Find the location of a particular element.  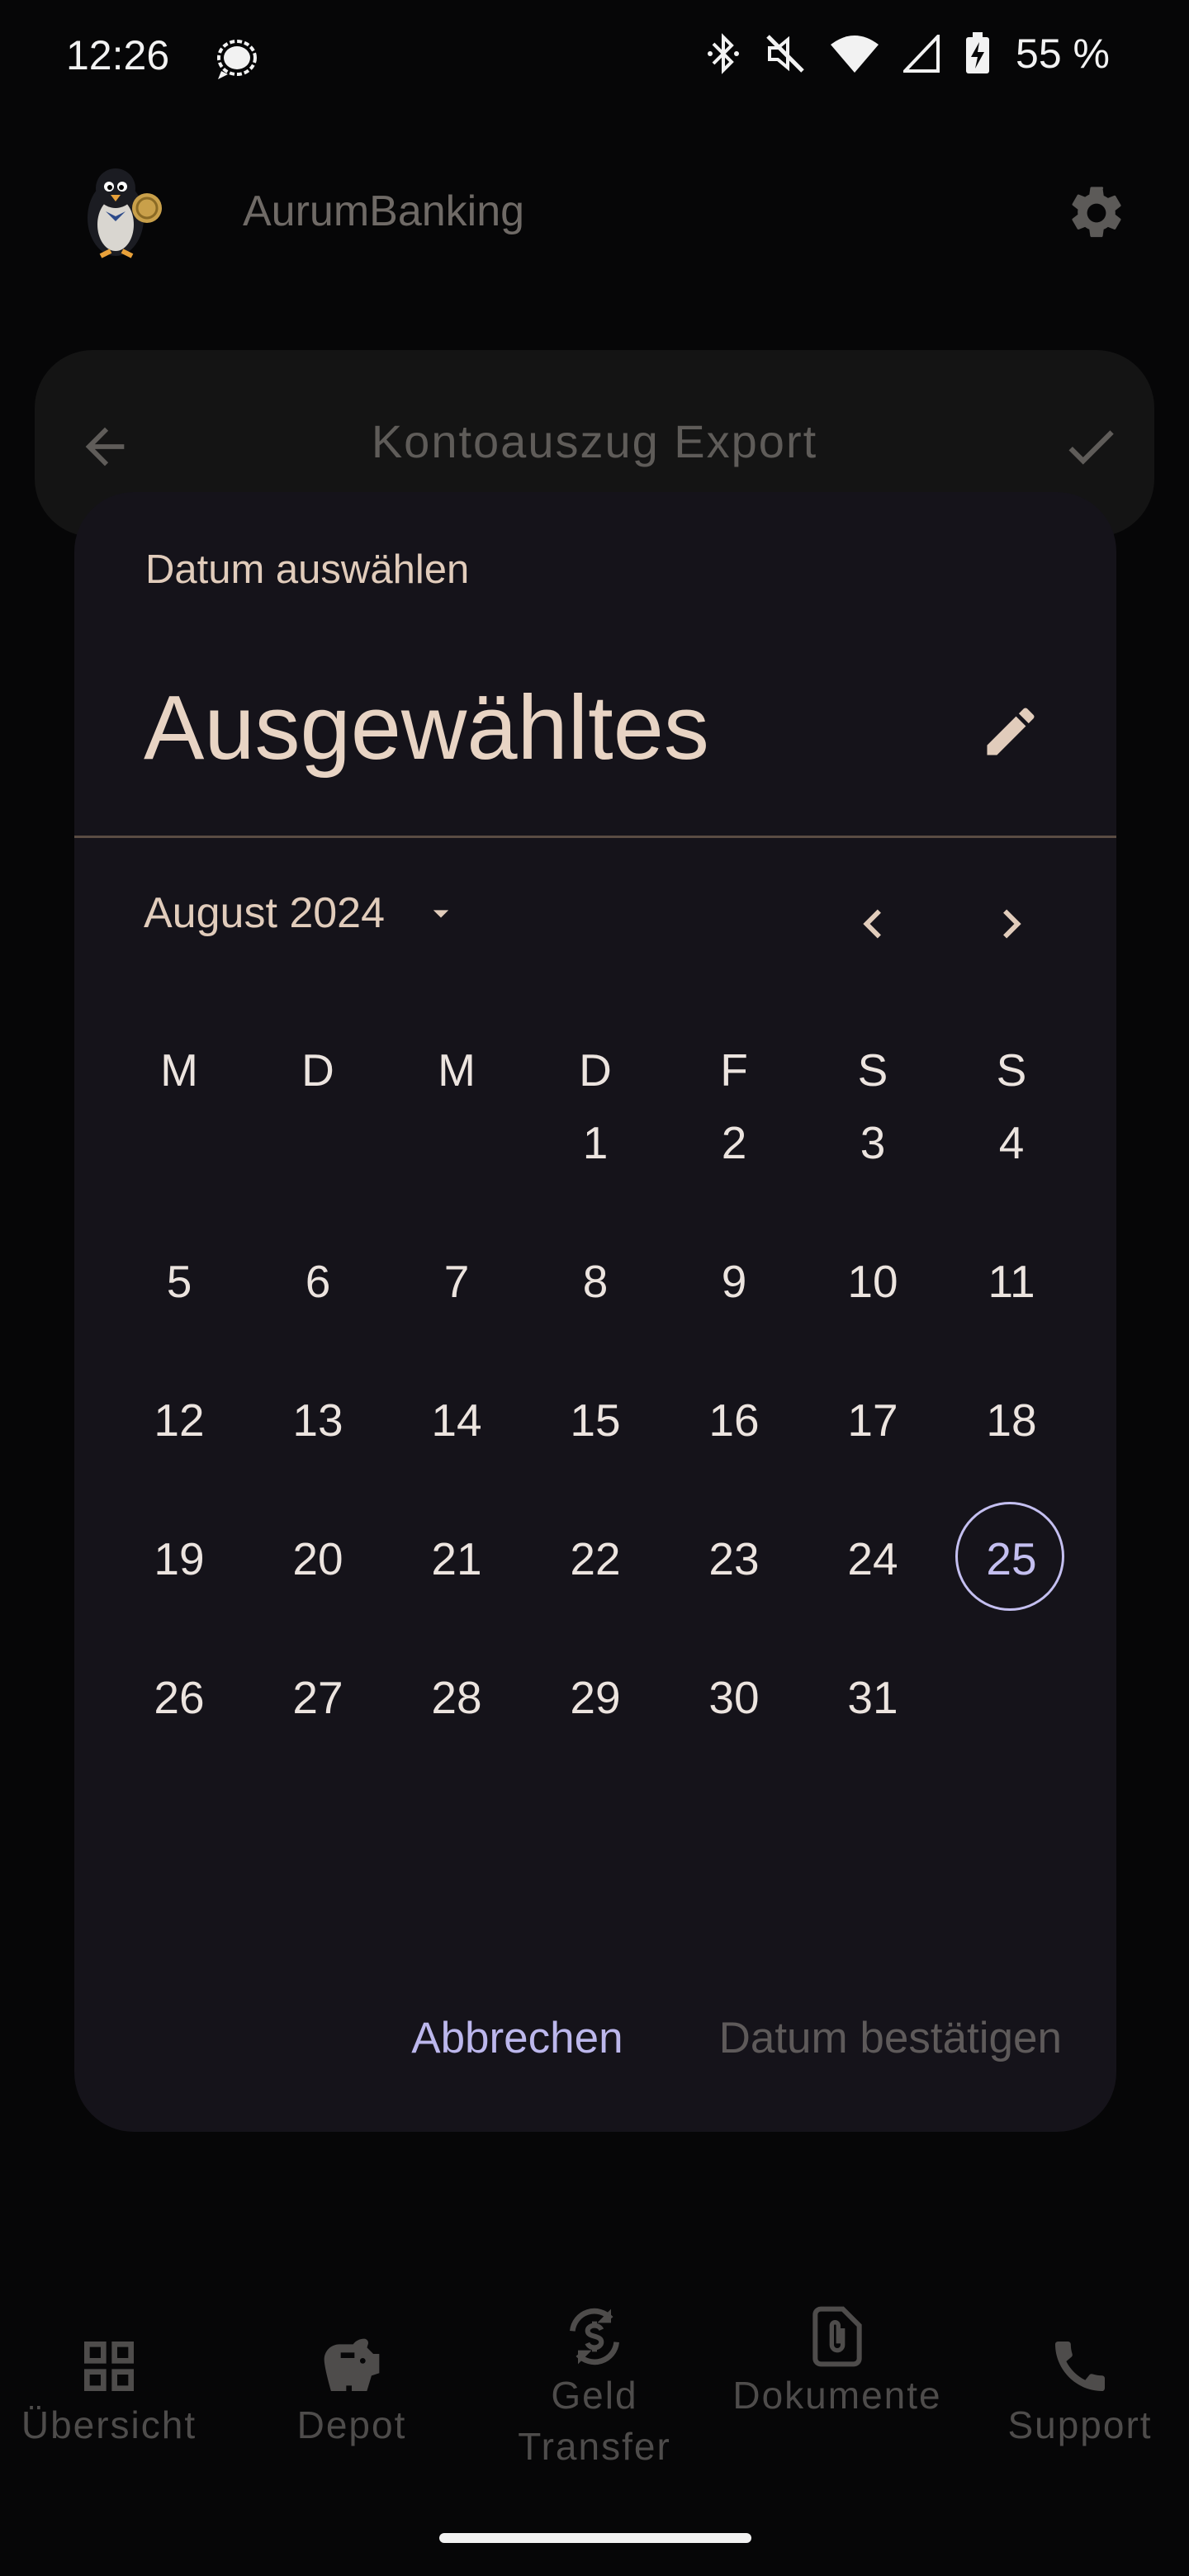

calendar-day-number: 14 is located at coordinates (456, 1420).